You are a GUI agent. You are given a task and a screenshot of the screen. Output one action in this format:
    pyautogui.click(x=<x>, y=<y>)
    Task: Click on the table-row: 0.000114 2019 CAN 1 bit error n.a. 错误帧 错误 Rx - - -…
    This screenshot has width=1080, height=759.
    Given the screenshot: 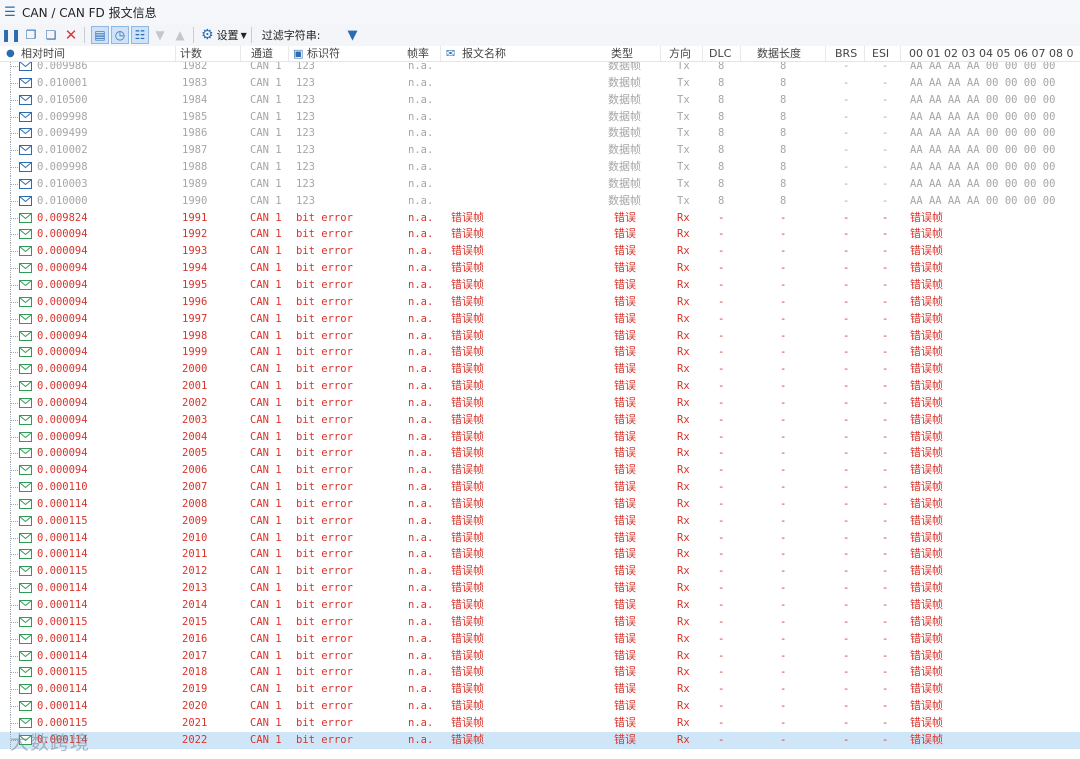 What is the action you would take?
    pyautogui.click(x=540, y=690)
    